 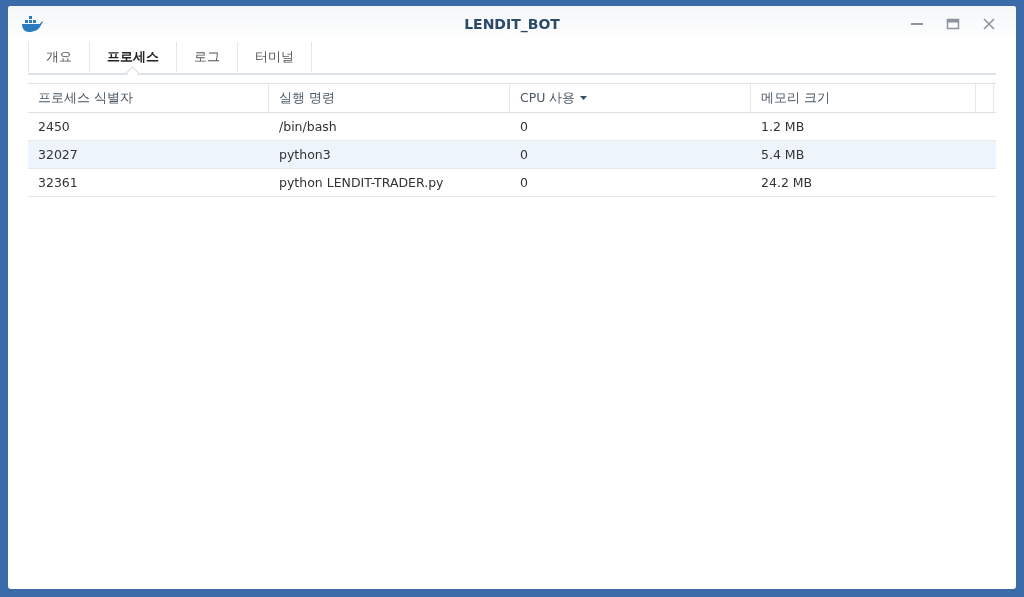 I want to click on sort-down-icon, so click(x=584, y=98).